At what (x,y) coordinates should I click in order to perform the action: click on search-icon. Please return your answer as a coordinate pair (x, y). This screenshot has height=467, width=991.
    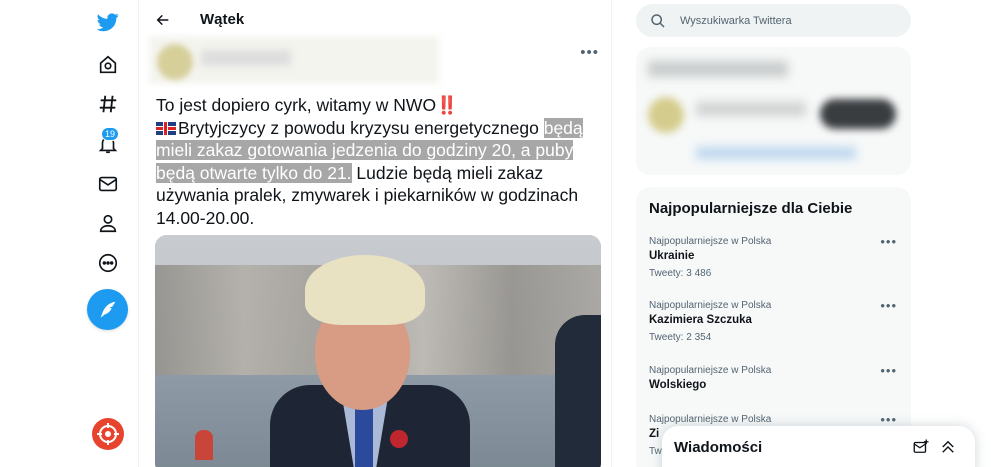
    Looking at the image, I should click on (658, 21).